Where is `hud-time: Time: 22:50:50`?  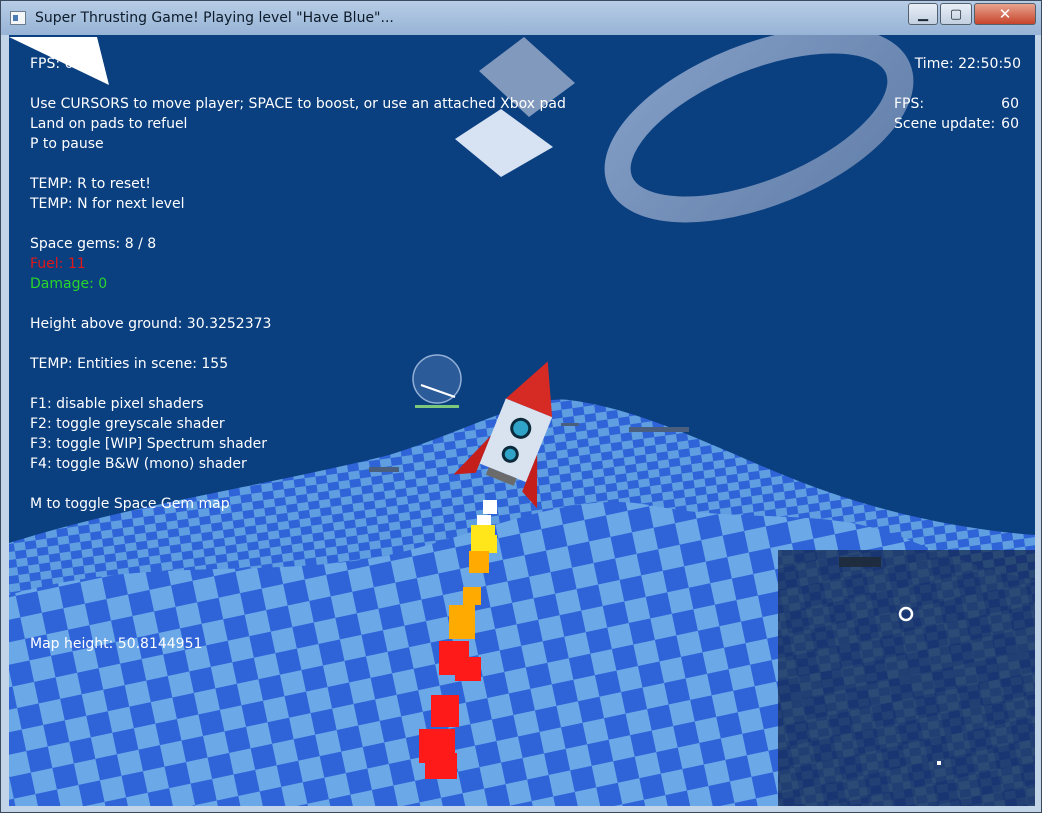 hud-time: Time: 22:50:50 is located at coordinates (967, 64).